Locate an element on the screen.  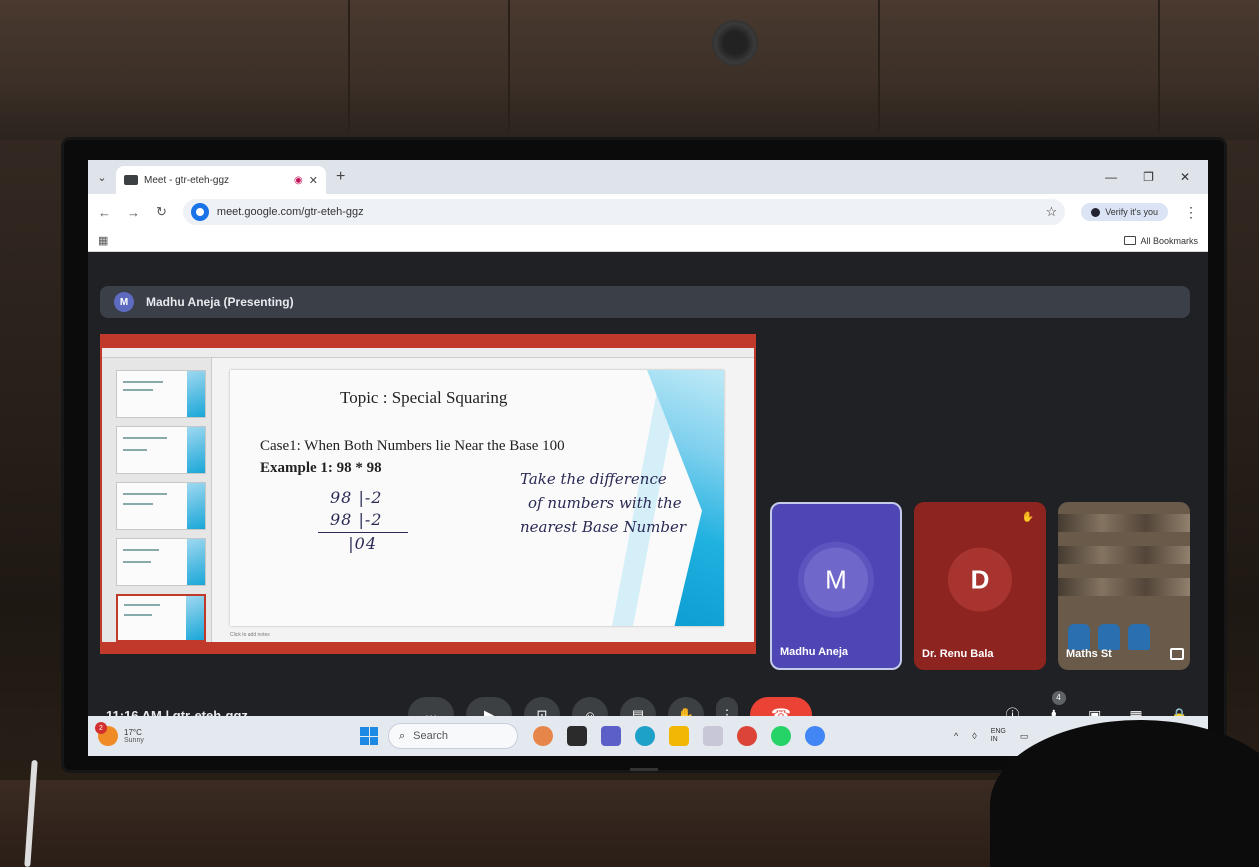
presenter-avatar: M is located at coordinates (124, 302).